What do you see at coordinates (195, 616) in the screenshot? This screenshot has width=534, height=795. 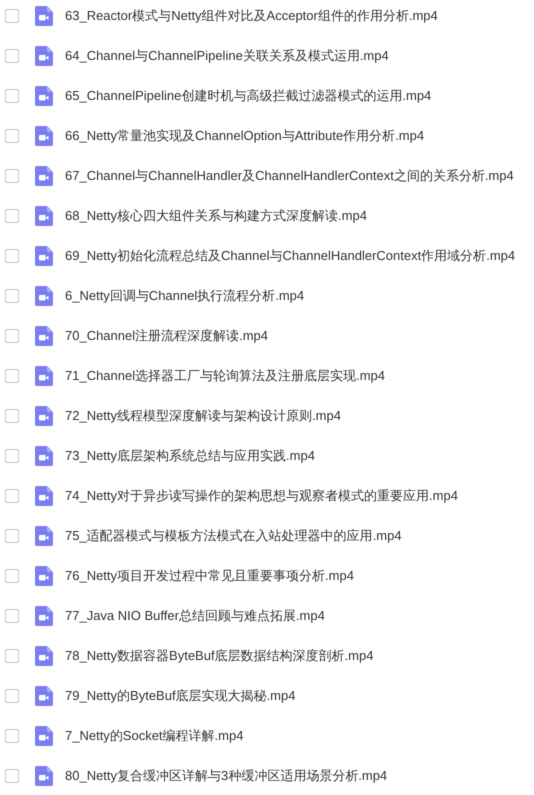 I see `file-name: 77_Java NIO Buffer总结回顾与难点拓展.mp4` at bounding box center [195, 616].